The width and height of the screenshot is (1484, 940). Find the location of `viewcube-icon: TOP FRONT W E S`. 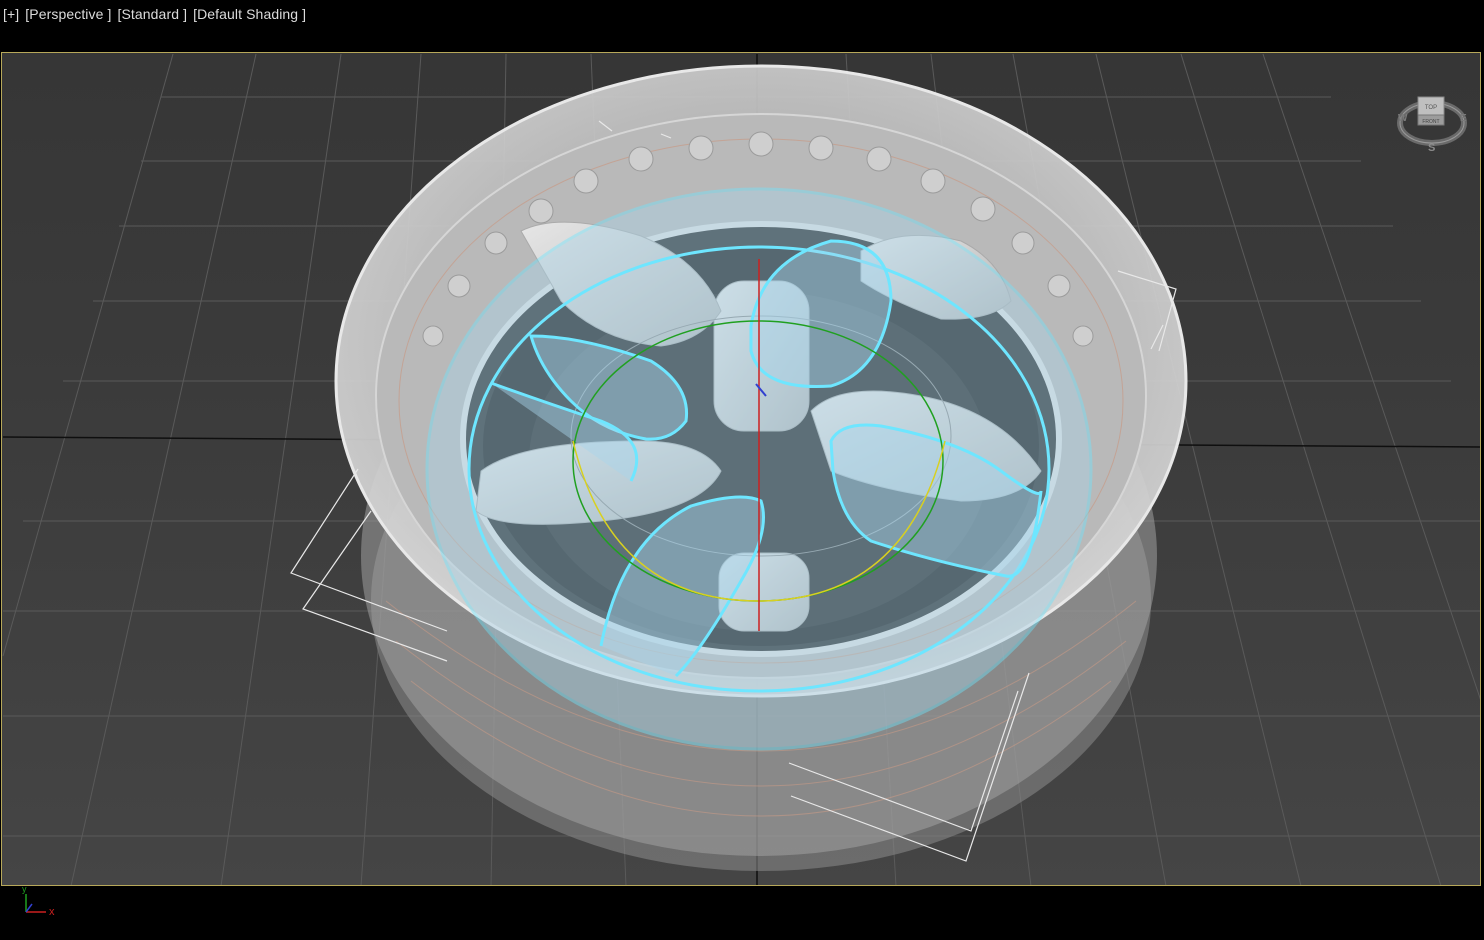

viewcube-icon: TOP FRONT W E S is located at coordinates (1432, 121).